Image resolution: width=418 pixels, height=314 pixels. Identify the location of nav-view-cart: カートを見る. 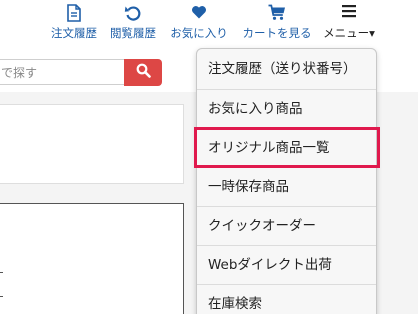
(277, 22).